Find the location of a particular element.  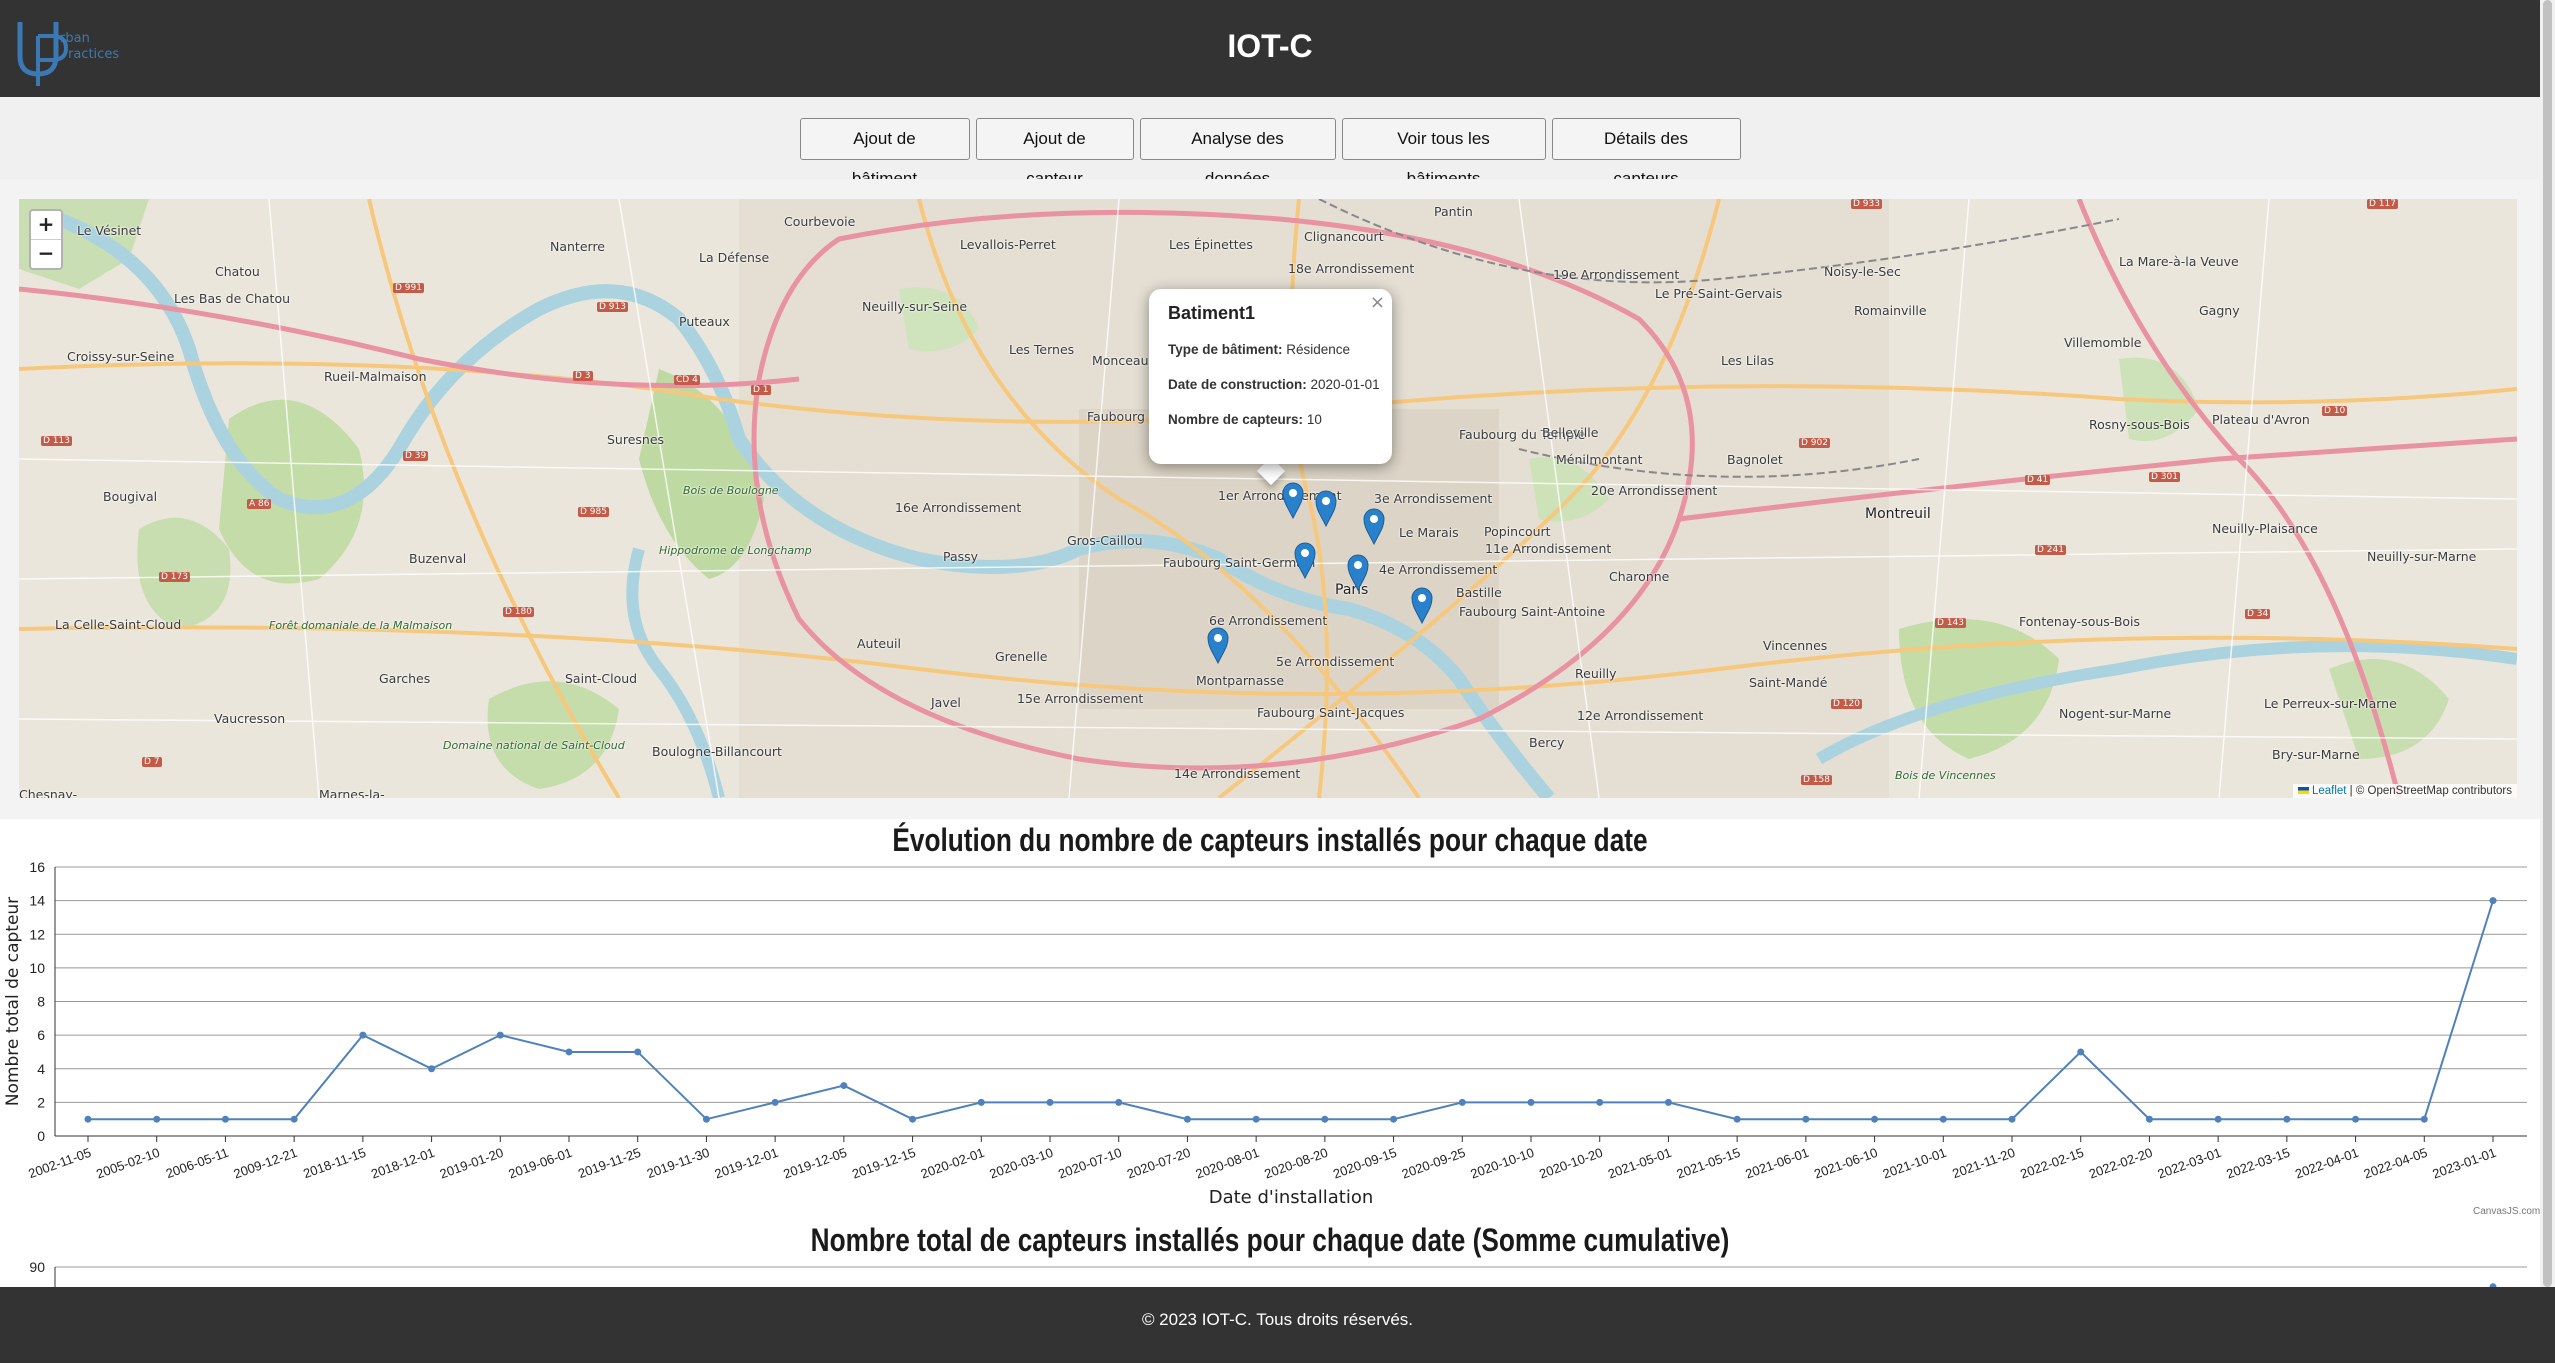

map-label: Saint-Cloud is located at coordinates (601, 678).